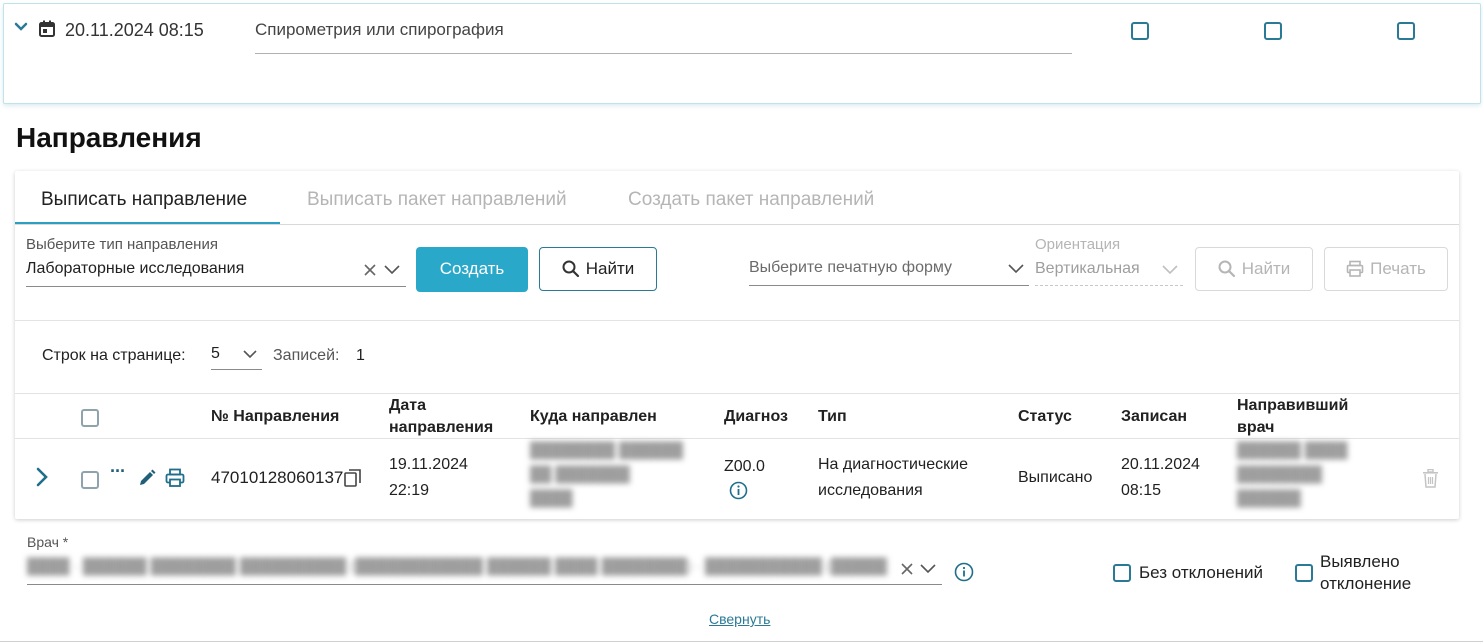 Image resolution: width=1483 pixels, height=644 pixels. I want to click on form-divider, so click(737, 320).